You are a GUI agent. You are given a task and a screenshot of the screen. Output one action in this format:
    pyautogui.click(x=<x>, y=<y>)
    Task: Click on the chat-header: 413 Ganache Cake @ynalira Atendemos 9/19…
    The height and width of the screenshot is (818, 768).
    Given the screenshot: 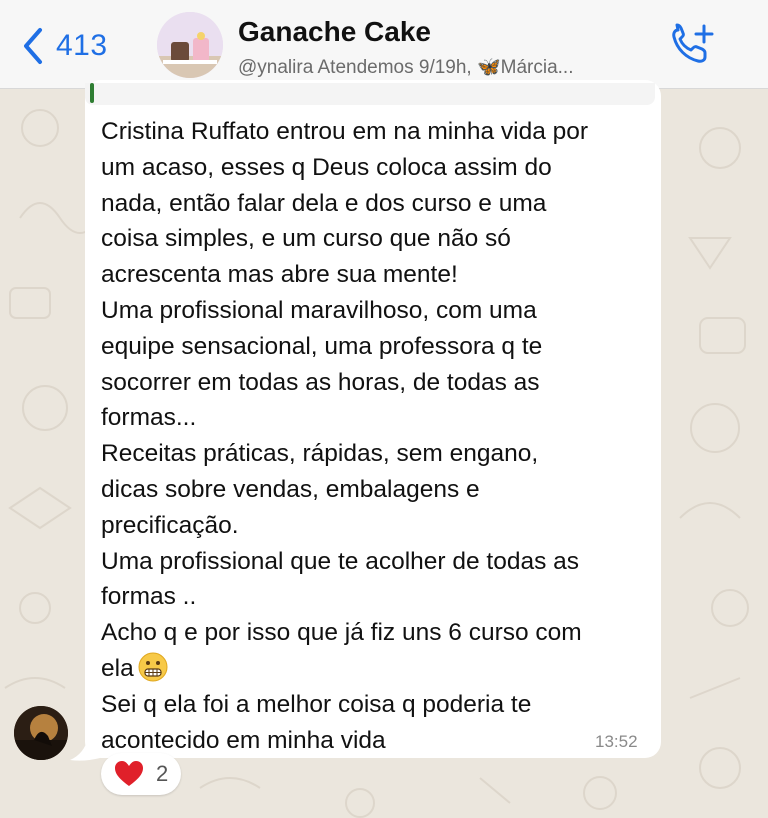 What is the action you would take?
    pyautogui.click(x=384, y=44)
    